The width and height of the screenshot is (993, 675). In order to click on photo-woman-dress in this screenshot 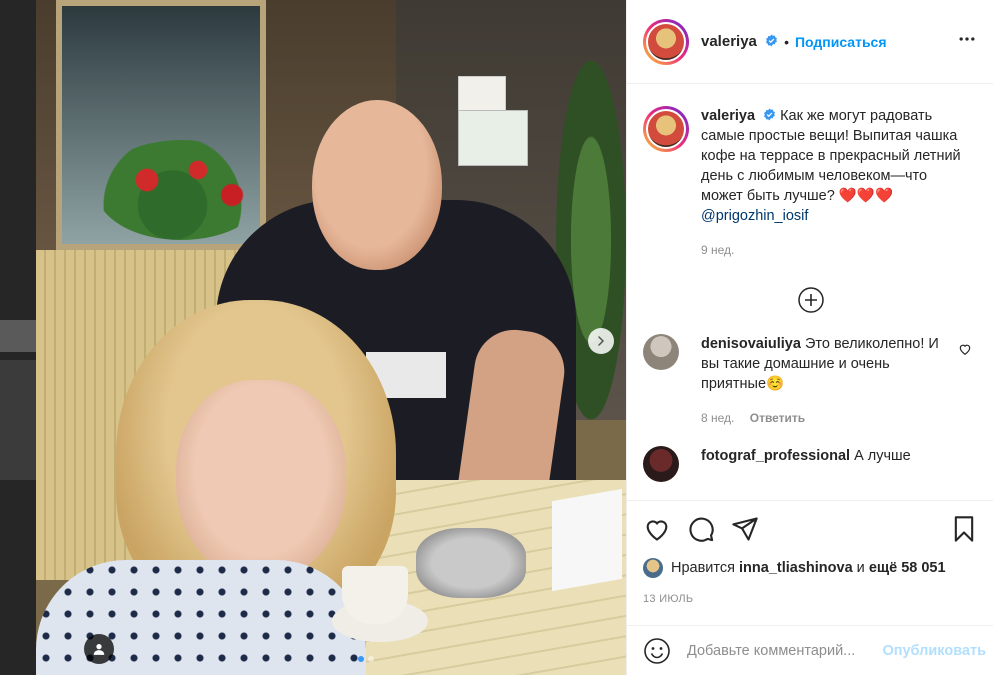, I will do `click(201, 617)`.